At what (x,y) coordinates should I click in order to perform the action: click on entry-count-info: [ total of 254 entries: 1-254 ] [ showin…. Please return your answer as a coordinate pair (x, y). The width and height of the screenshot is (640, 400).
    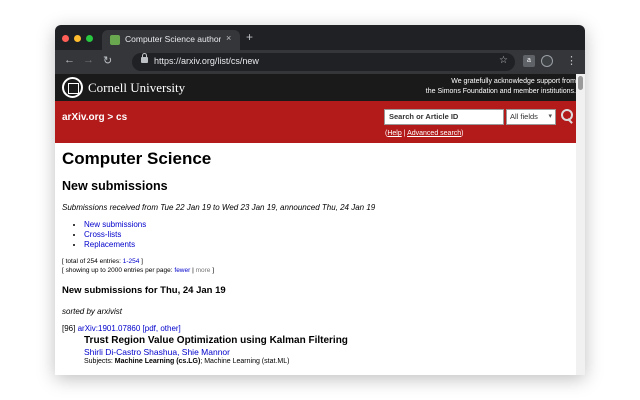
    Looking at the image, I should click on (314, 266).